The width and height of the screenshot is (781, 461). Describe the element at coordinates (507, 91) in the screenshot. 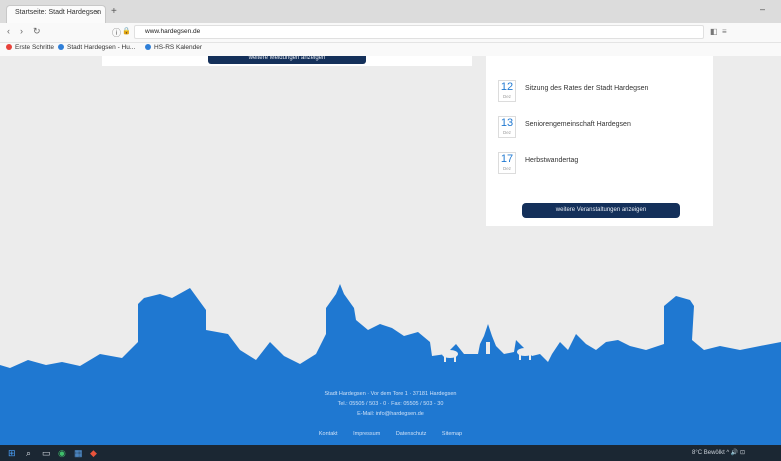

I see `event-date: 12 Dez` at that location.